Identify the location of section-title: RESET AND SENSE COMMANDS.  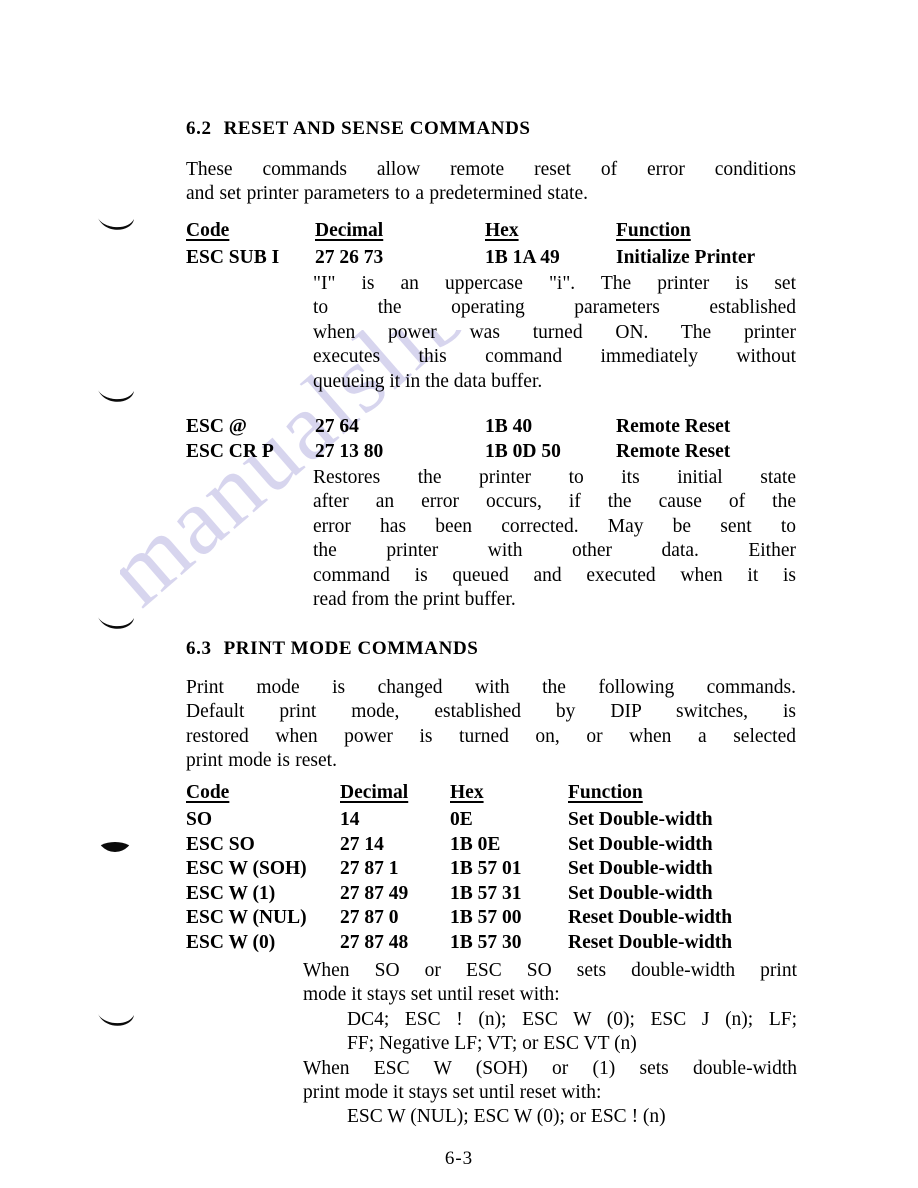
(377, 128).